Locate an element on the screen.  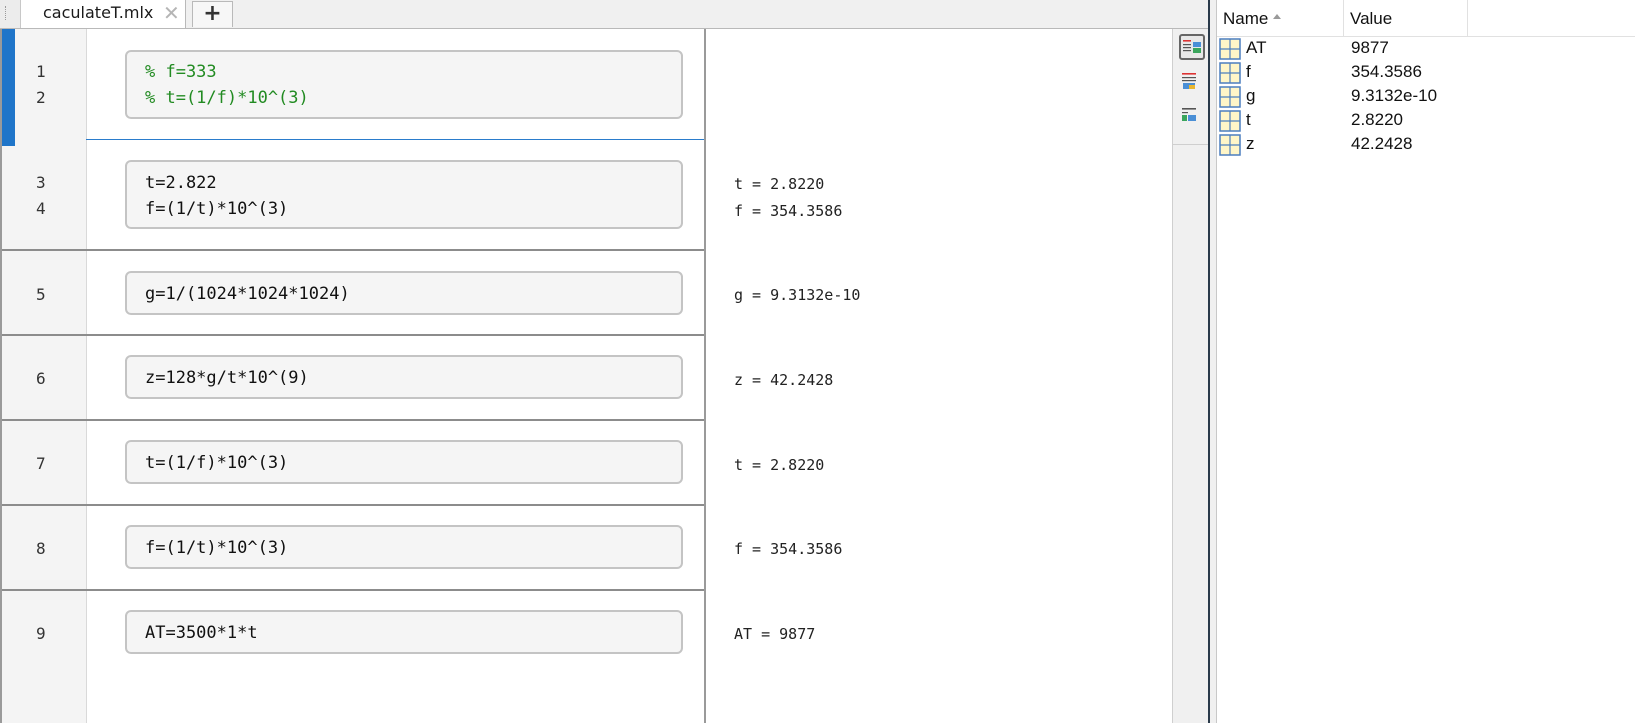
output-right-icon is located at coordinates (1192, 47).